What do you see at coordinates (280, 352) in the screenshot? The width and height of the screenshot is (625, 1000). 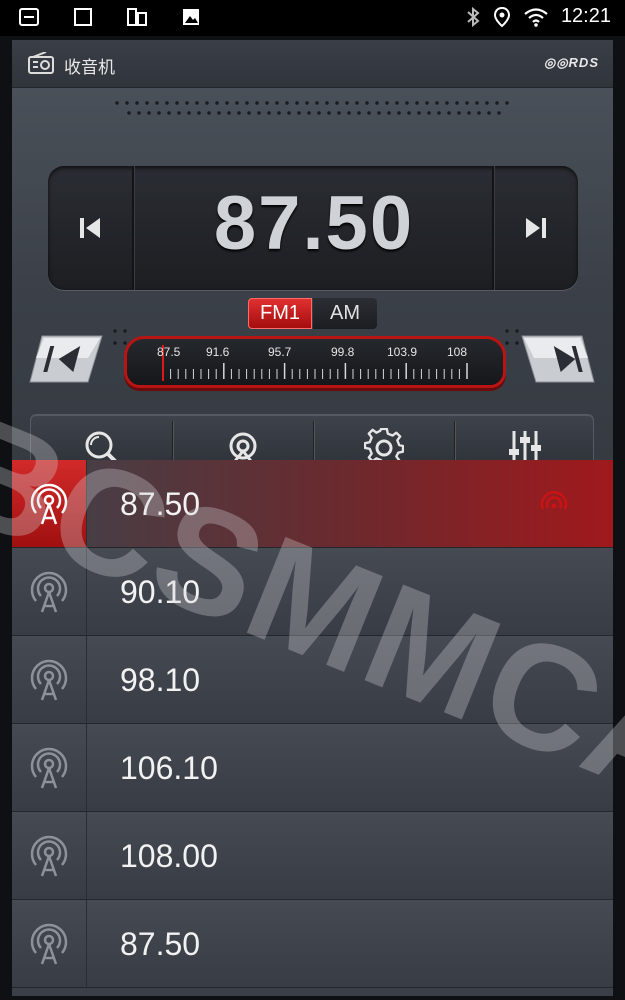 I see `scale-label: 95.7` at bounding box center [280, 352].